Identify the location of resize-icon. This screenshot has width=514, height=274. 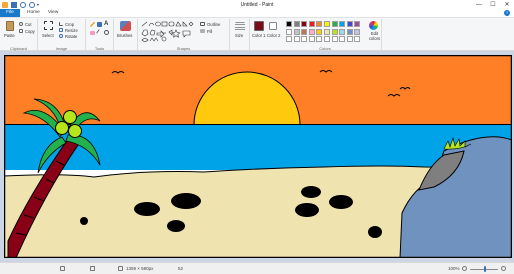
(61, 30).